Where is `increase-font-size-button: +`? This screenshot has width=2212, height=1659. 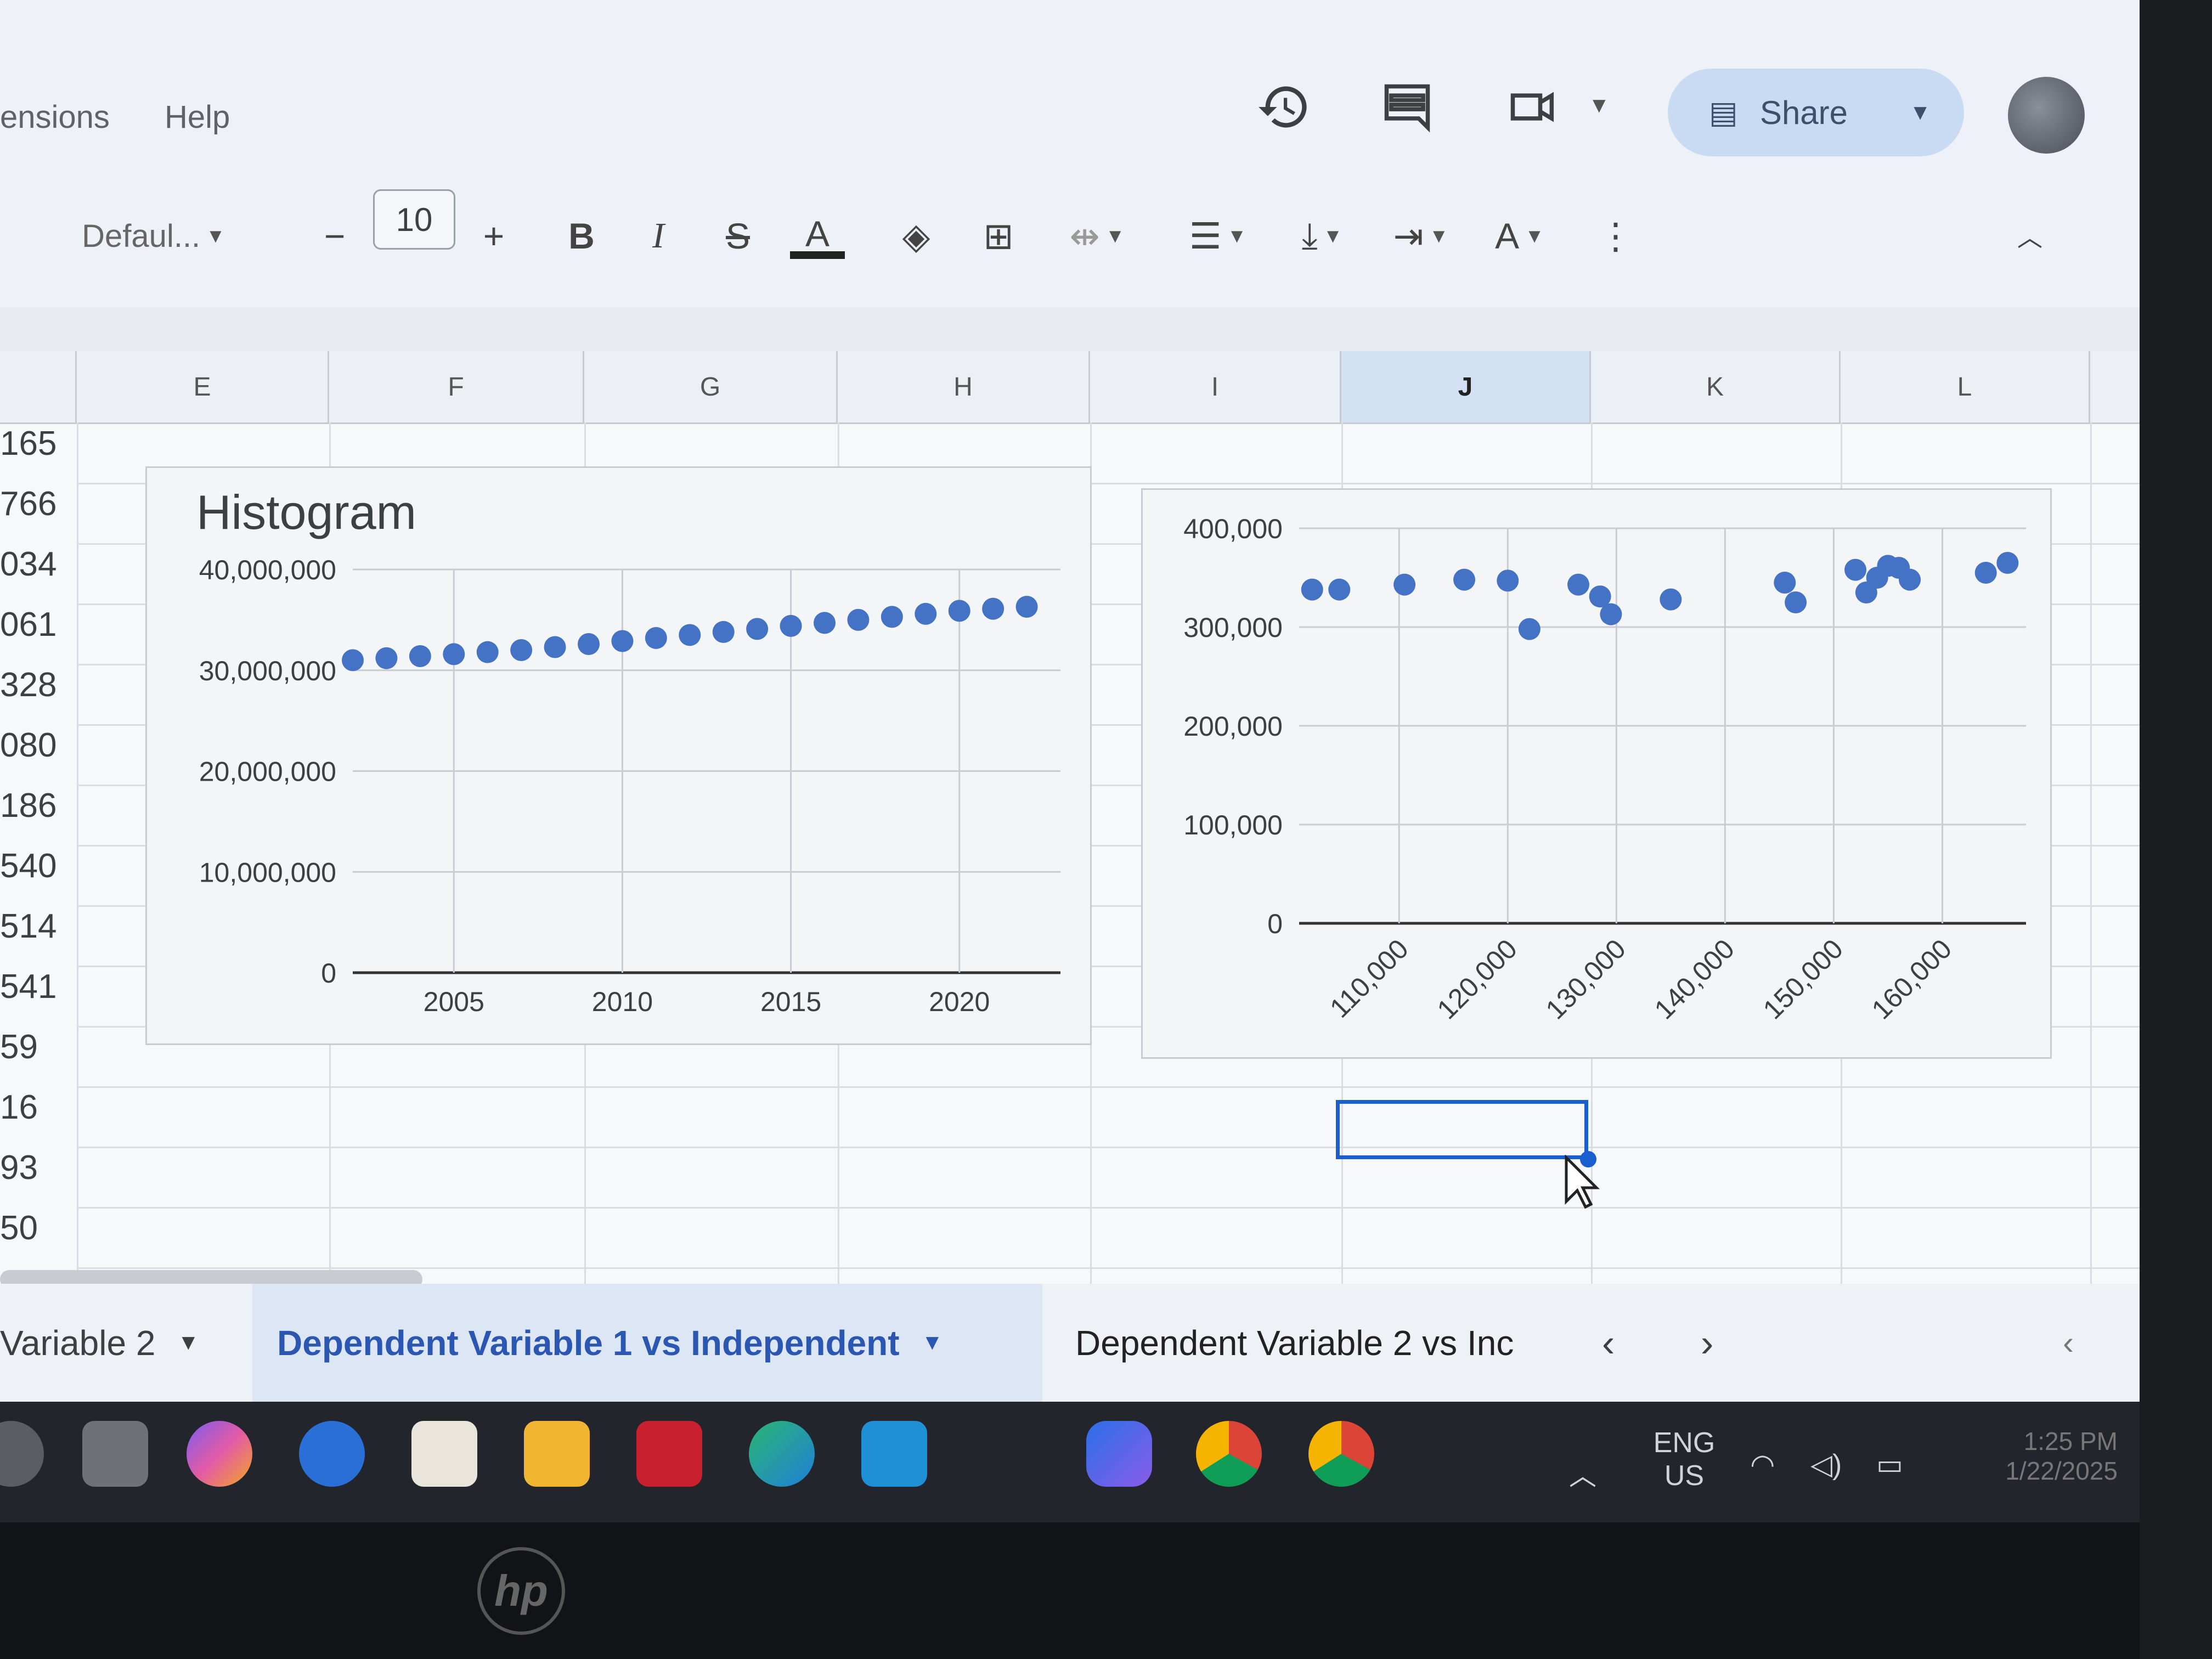 increase-font-size-button: + is located at coordinates (494, 236).